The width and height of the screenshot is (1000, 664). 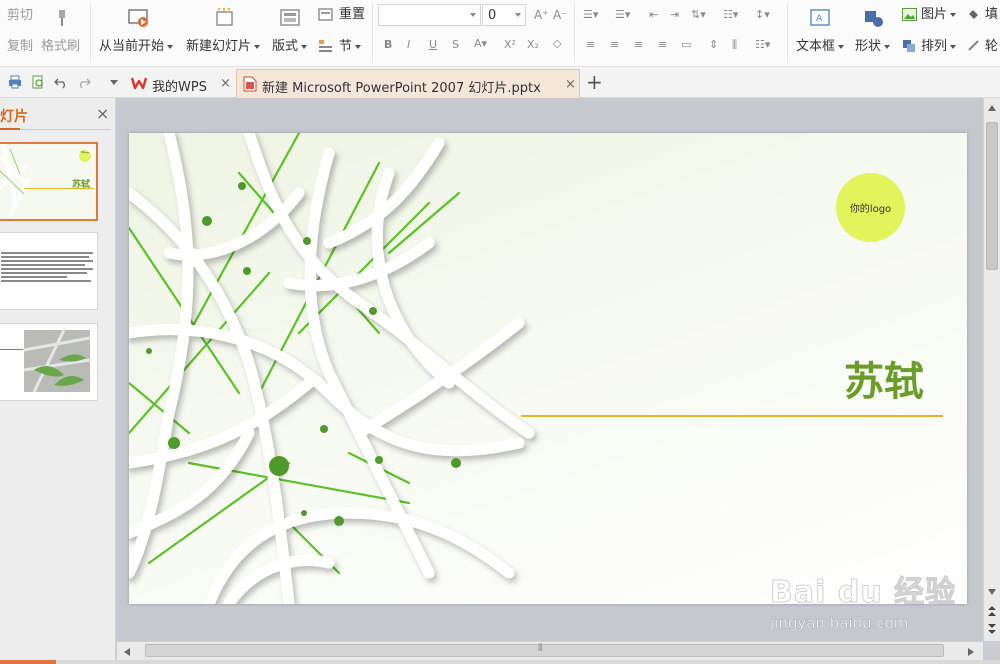 I want to click on arrange-button: 排列, so click(x=939, y=47).